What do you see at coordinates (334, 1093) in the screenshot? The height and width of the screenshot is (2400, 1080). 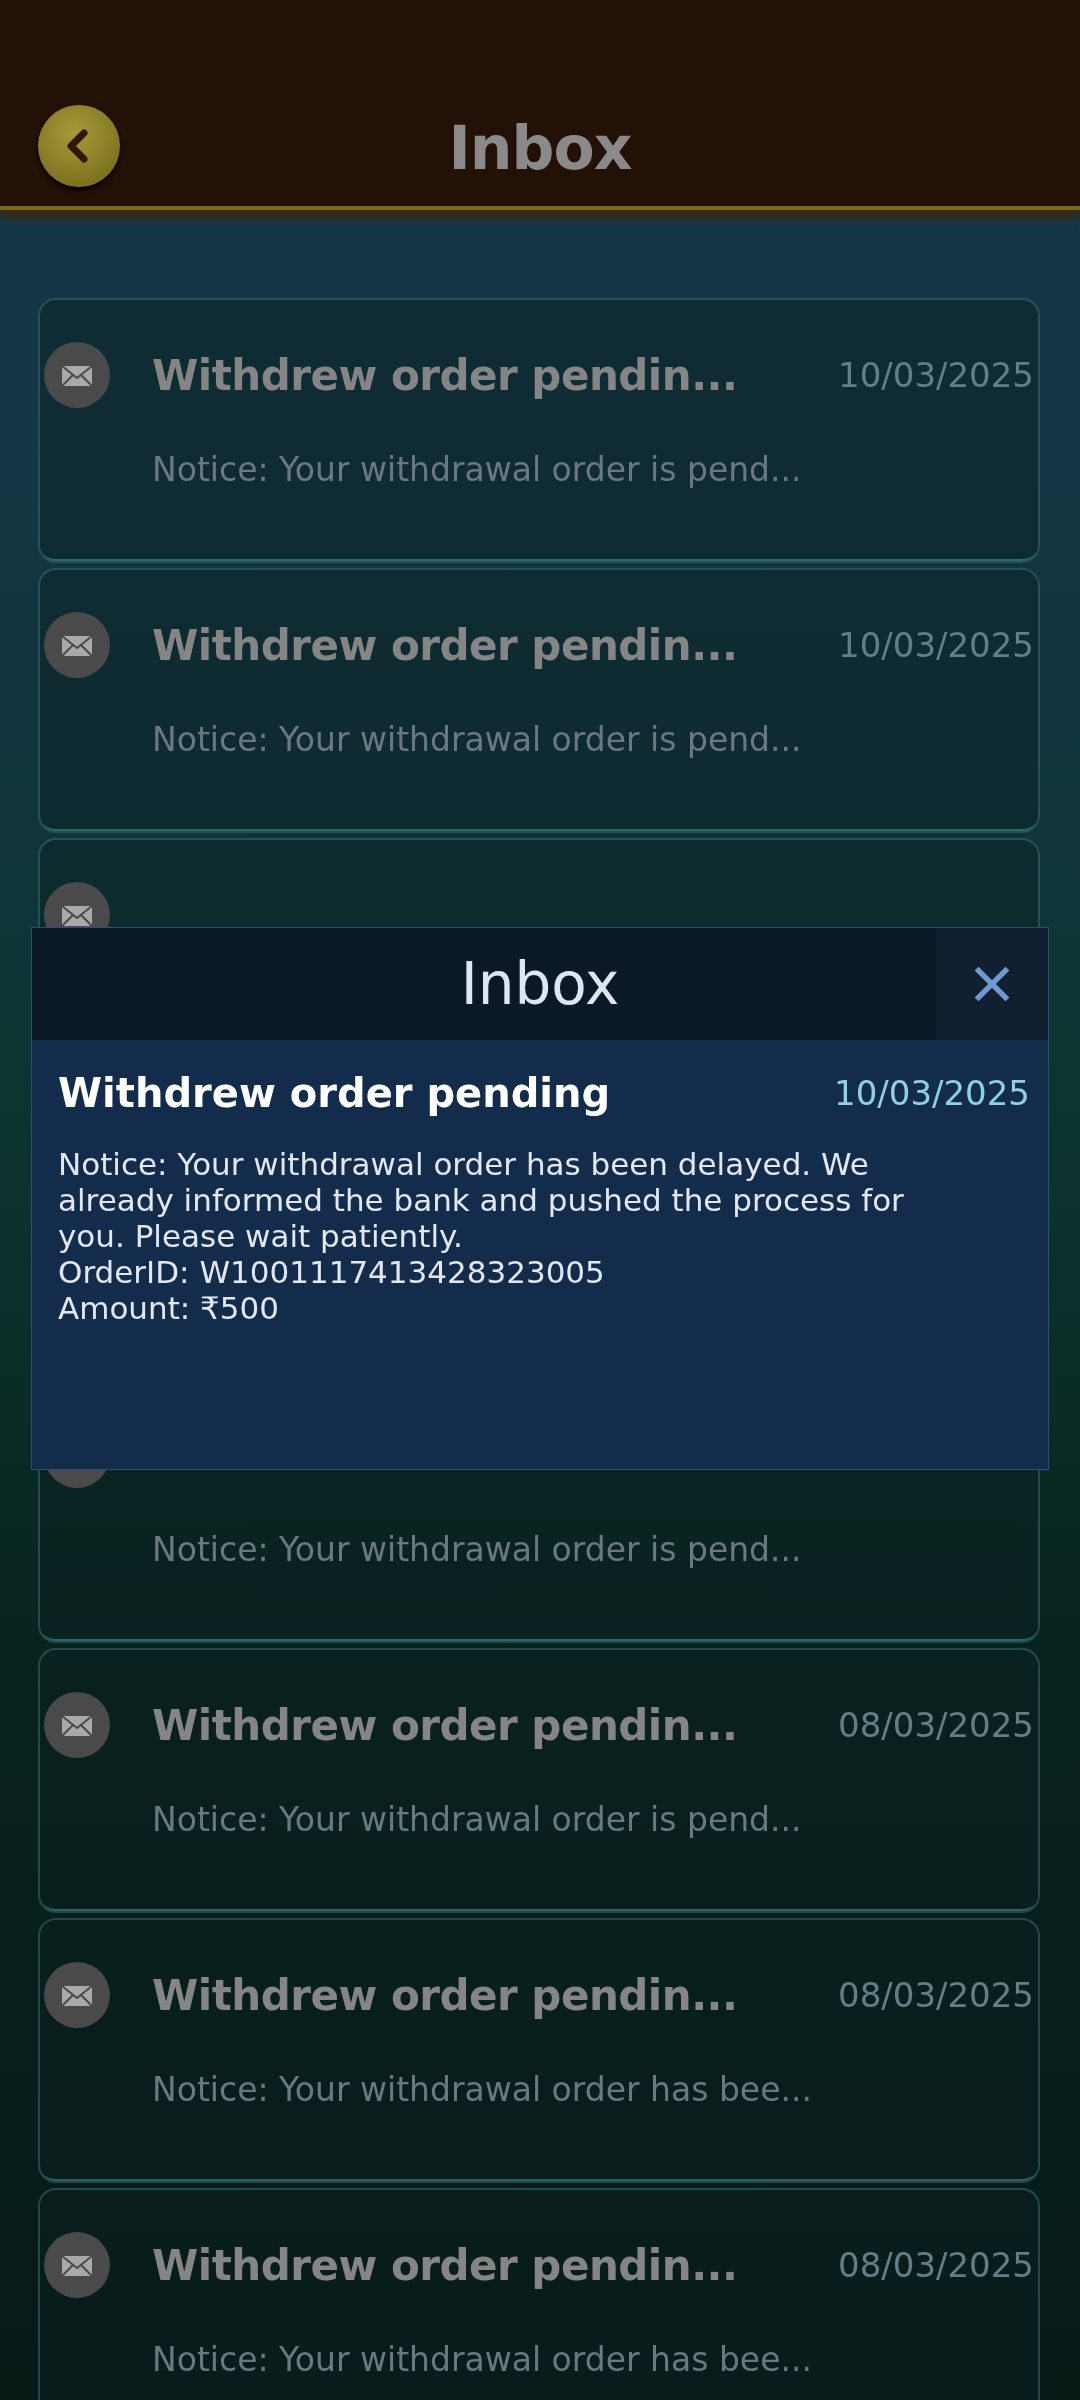 I see `message-title: Withdrew order pending` at bounding box center [334, 1093].